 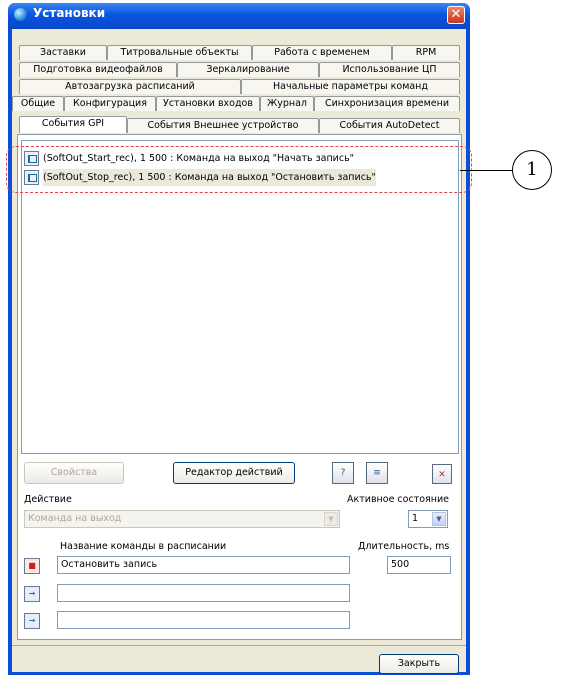 I want to click on action-select: Команда на выход ▼, so click(x=182, y=519).